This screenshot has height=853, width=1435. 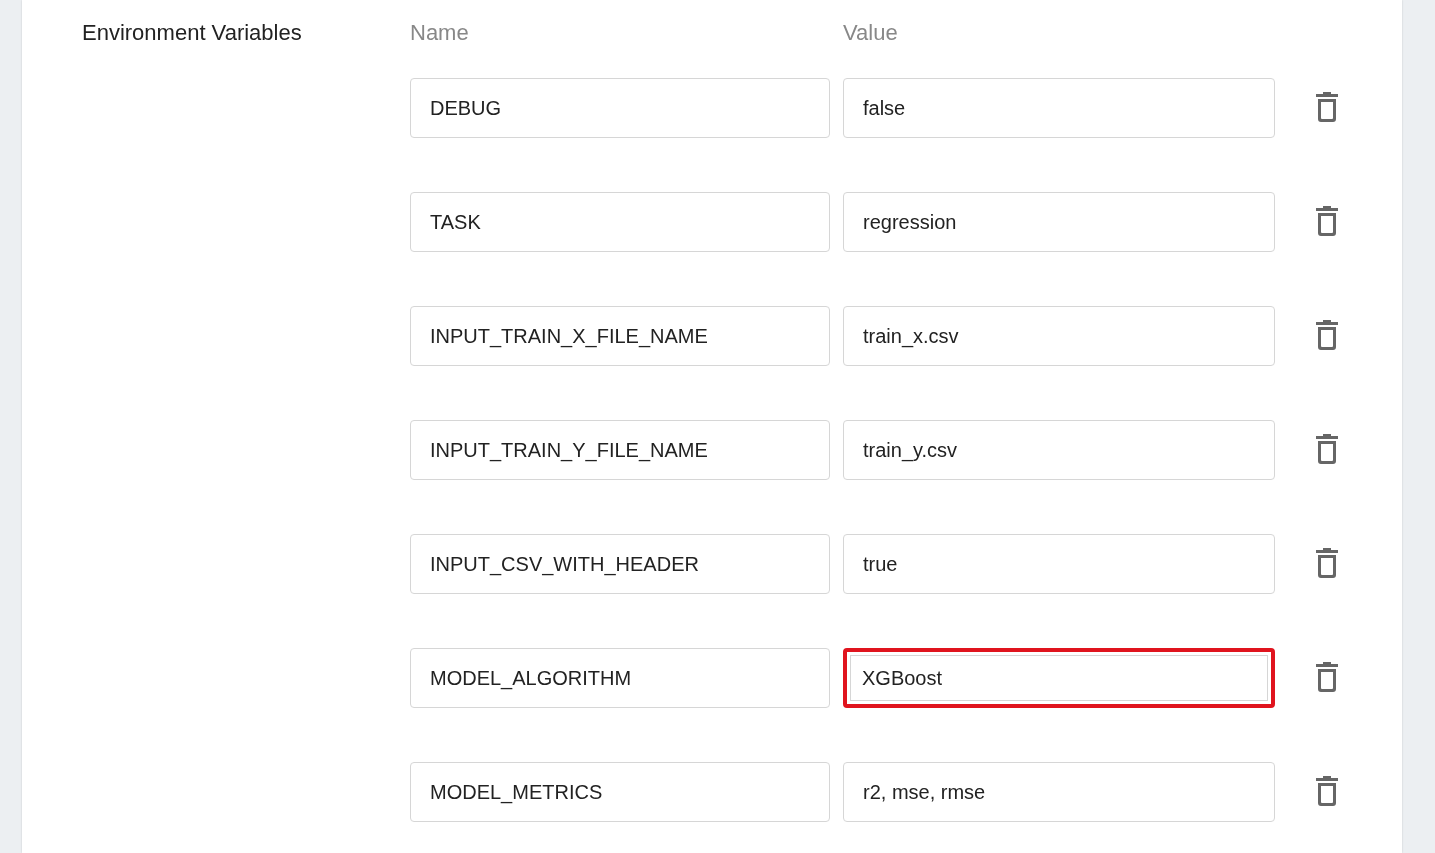 What do you see at coordinates (192, 33) in the screenshot?
I see `section-label: Environment Variables` at bounding box center [192, 33].